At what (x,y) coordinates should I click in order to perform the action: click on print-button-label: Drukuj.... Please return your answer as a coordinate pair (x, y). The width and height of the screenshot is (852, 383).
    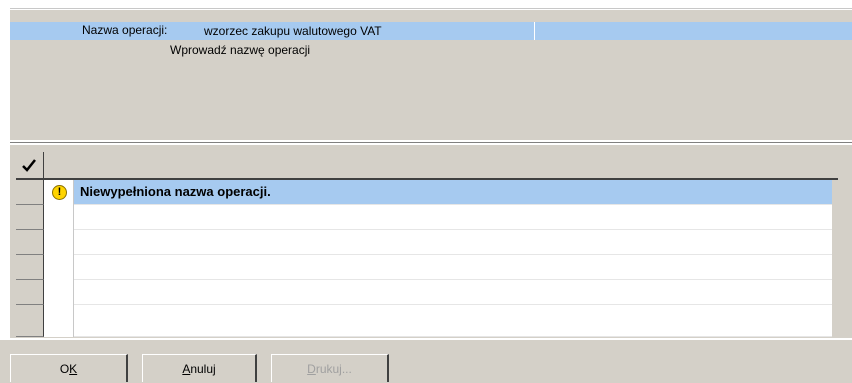
    Looking at the image, I should click on (329, 369).